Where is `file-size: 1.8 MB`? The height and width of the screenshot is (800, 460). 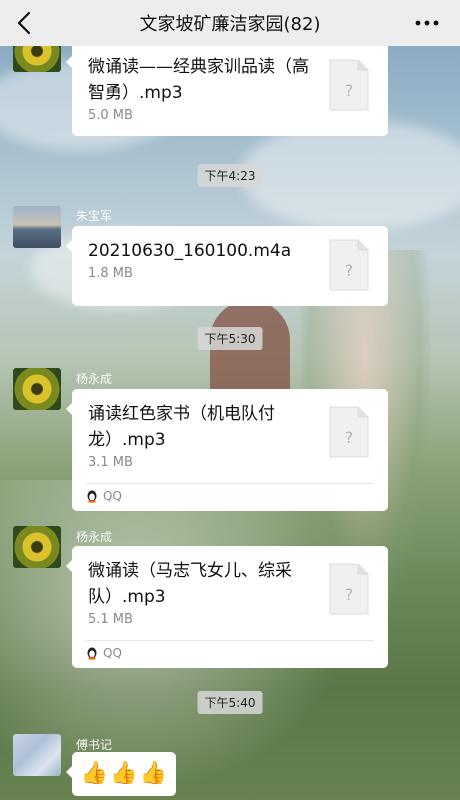 file-size: 1.8 MB is located at coordinates (110, 273).